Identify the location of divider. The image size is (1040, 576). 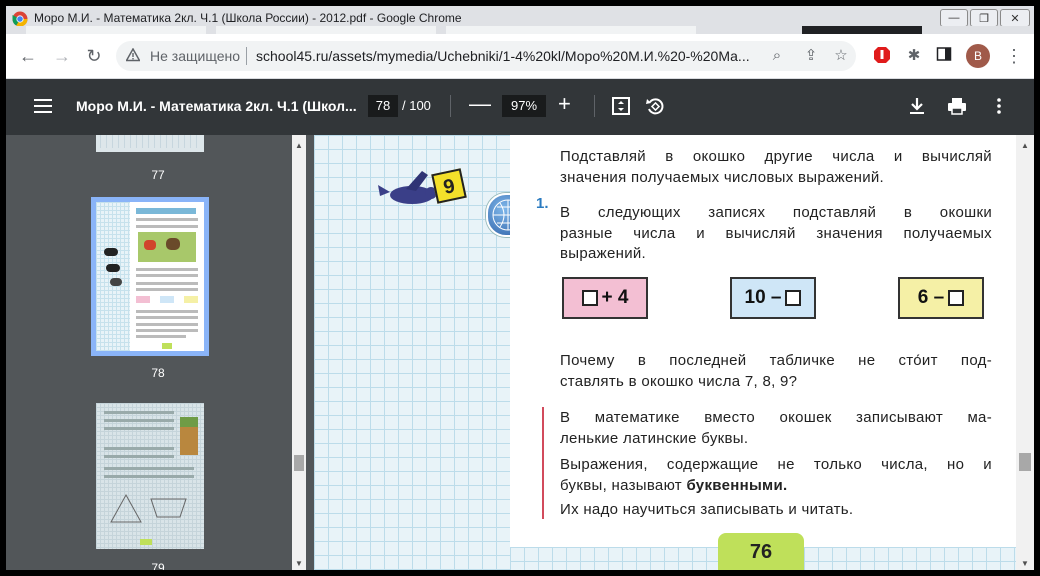
(246, 56).